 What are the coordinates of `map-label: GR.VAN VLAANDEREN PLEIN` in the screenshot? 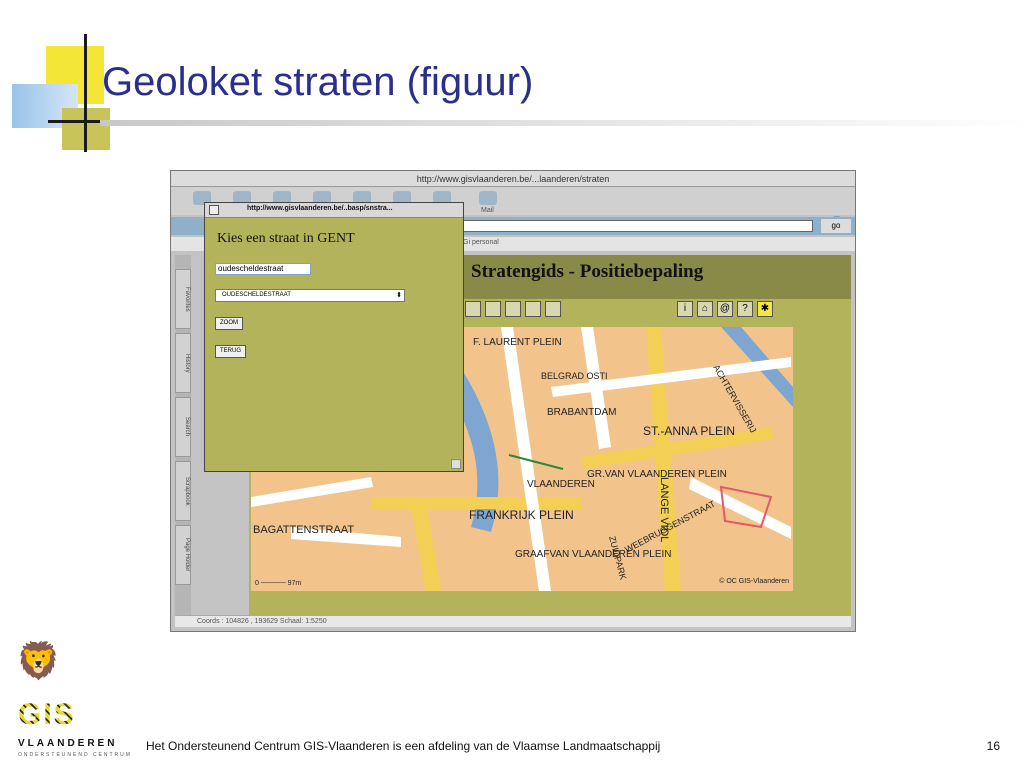 It's located at (657, 474).